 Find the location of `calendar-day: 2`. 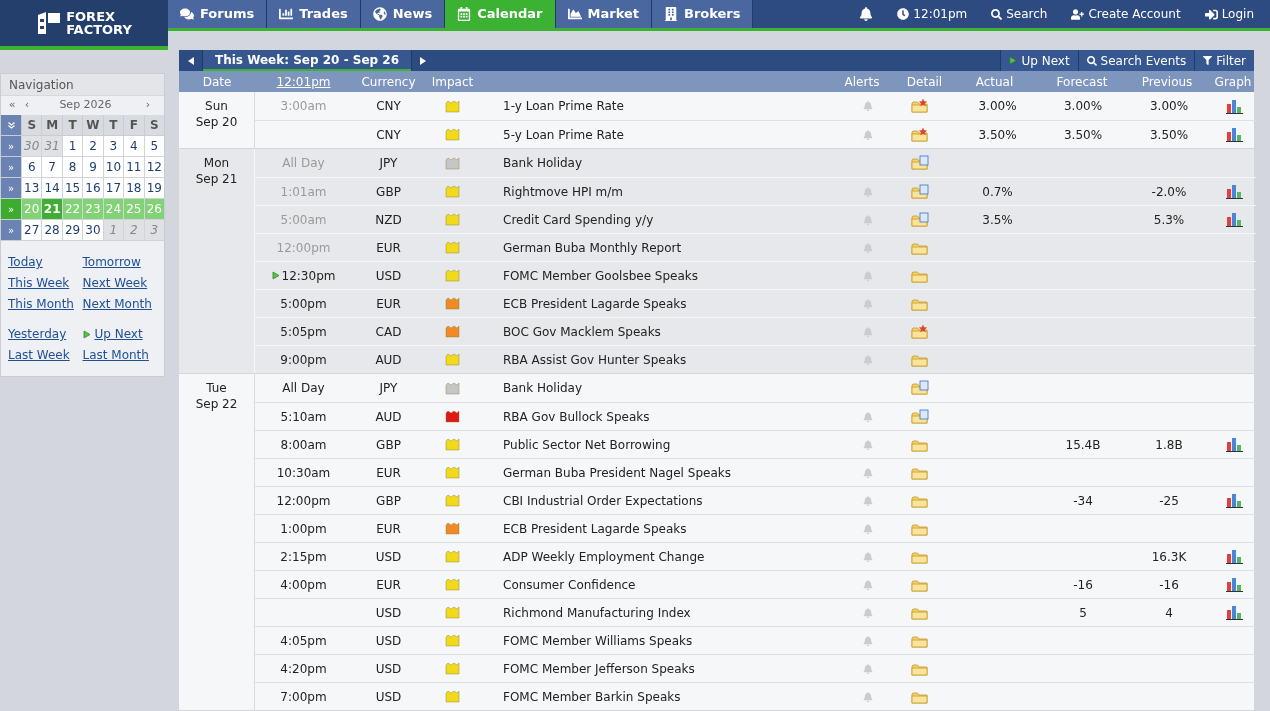

calendar-day: 2 is located at coordinates (92, 146).